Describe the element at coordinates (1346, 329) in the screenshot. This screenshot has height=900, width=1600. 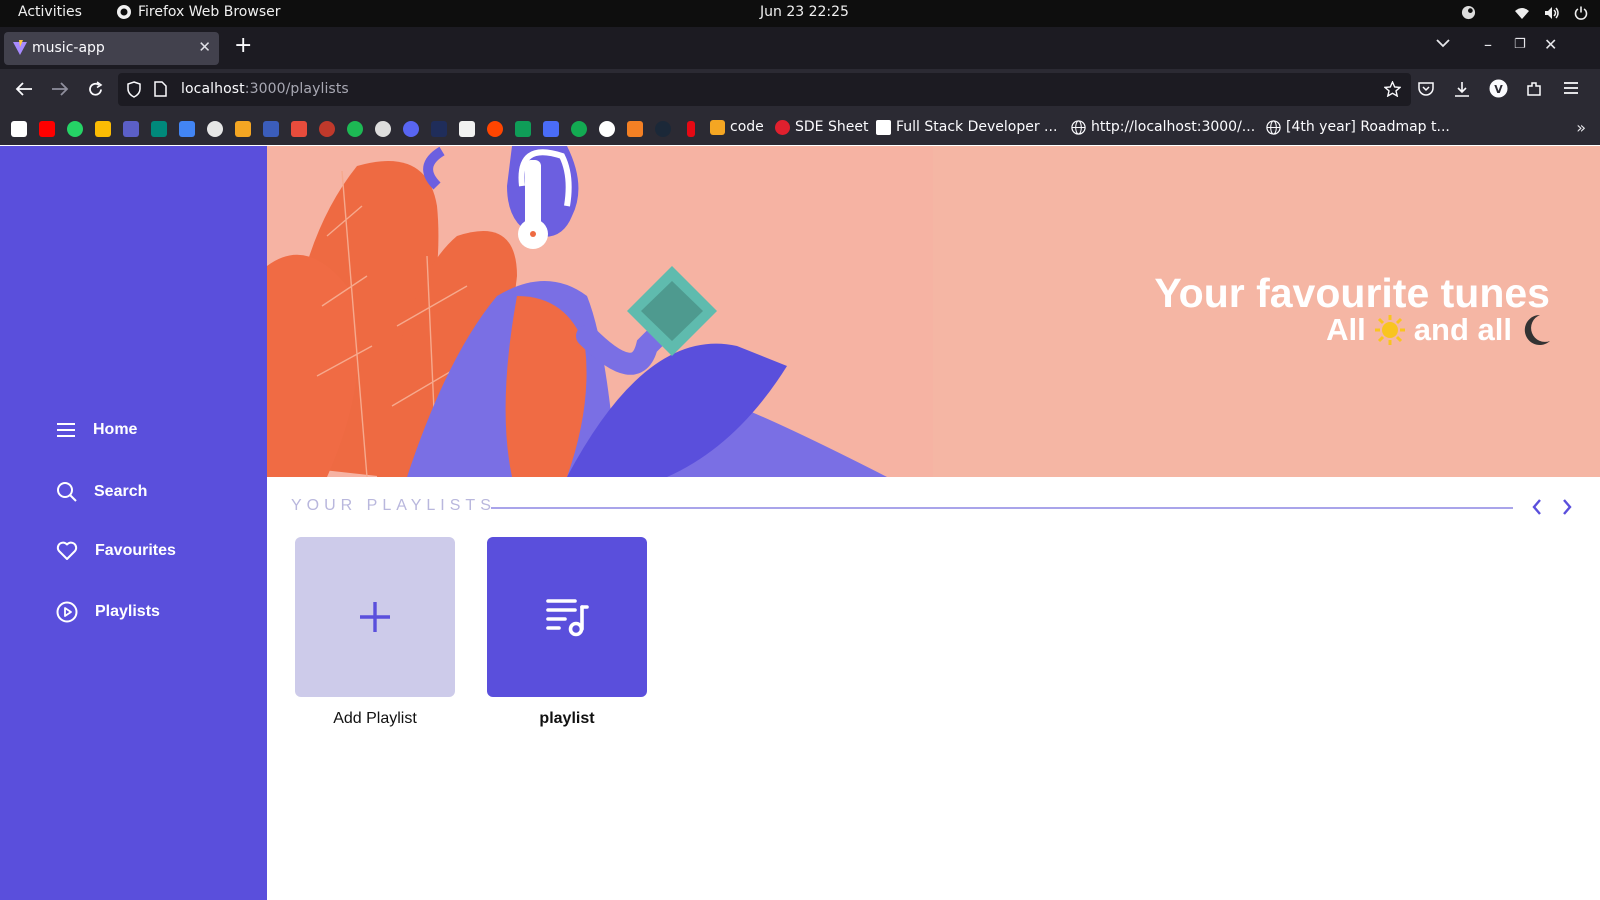
I see `banner-sub-left: All` at that location.